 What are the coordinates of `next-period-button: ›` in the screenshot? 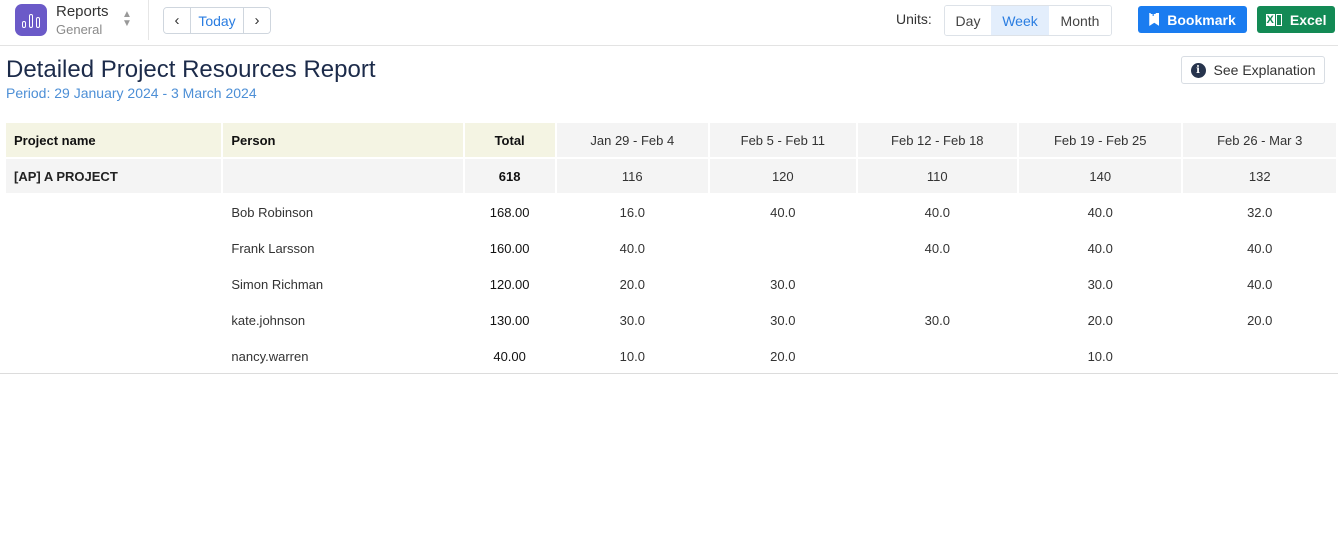 It's located at (257, 20).